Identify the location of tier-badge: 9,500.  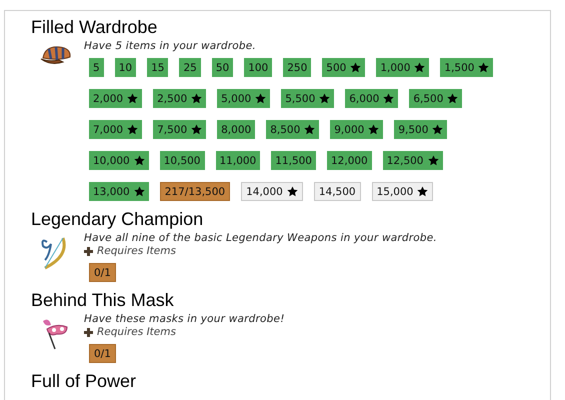
(421, 129).